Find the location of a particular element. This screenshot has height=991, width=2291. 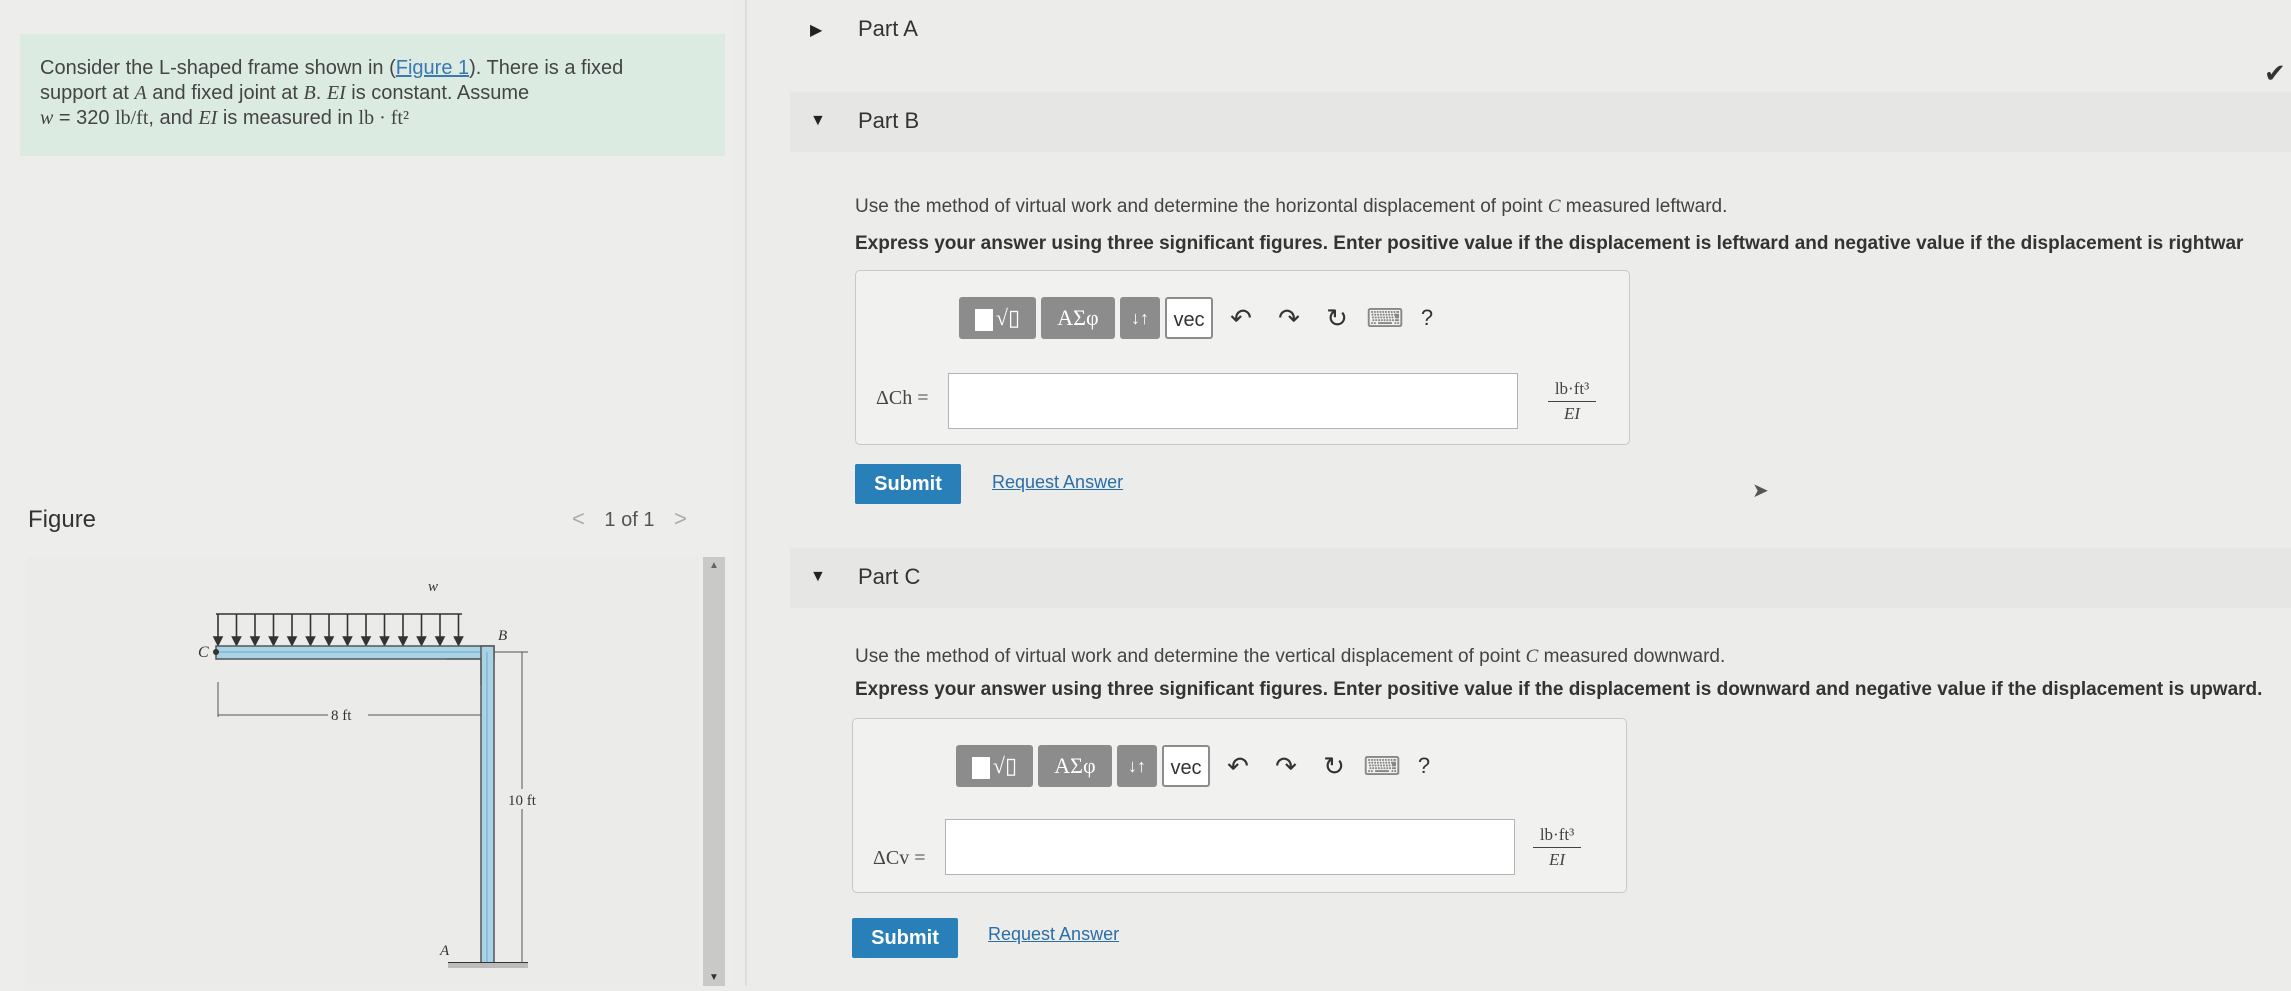

figure-link: Figure 1 is located at coordinates (432, 68).